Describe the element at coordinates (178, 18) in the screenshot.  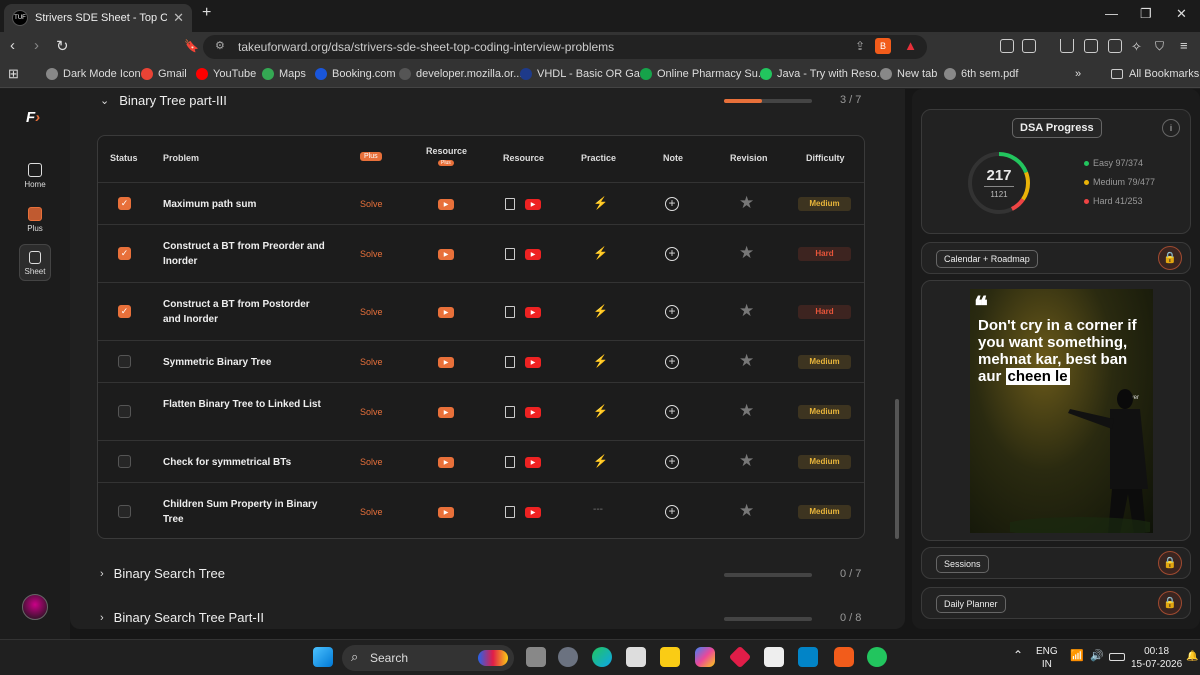
I see `close-tab-icon: ✕` at that location.